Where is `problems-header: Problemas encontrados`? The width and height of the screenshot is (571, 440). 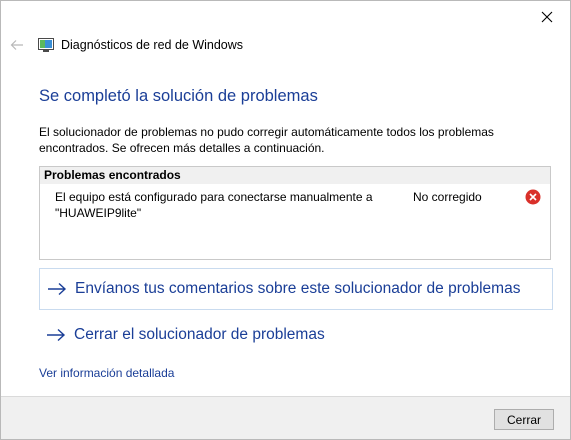
problems-header: Problemas encontrados is located at coordinates (295, 175).